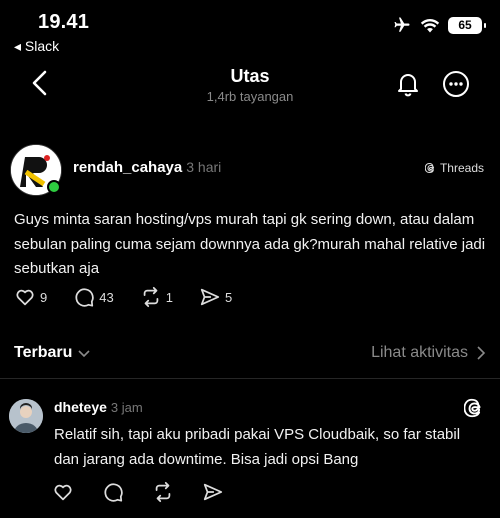  Describe the element at coordinates (84, 354) in the screenshot. I see `chevron-down-icon` at that location.